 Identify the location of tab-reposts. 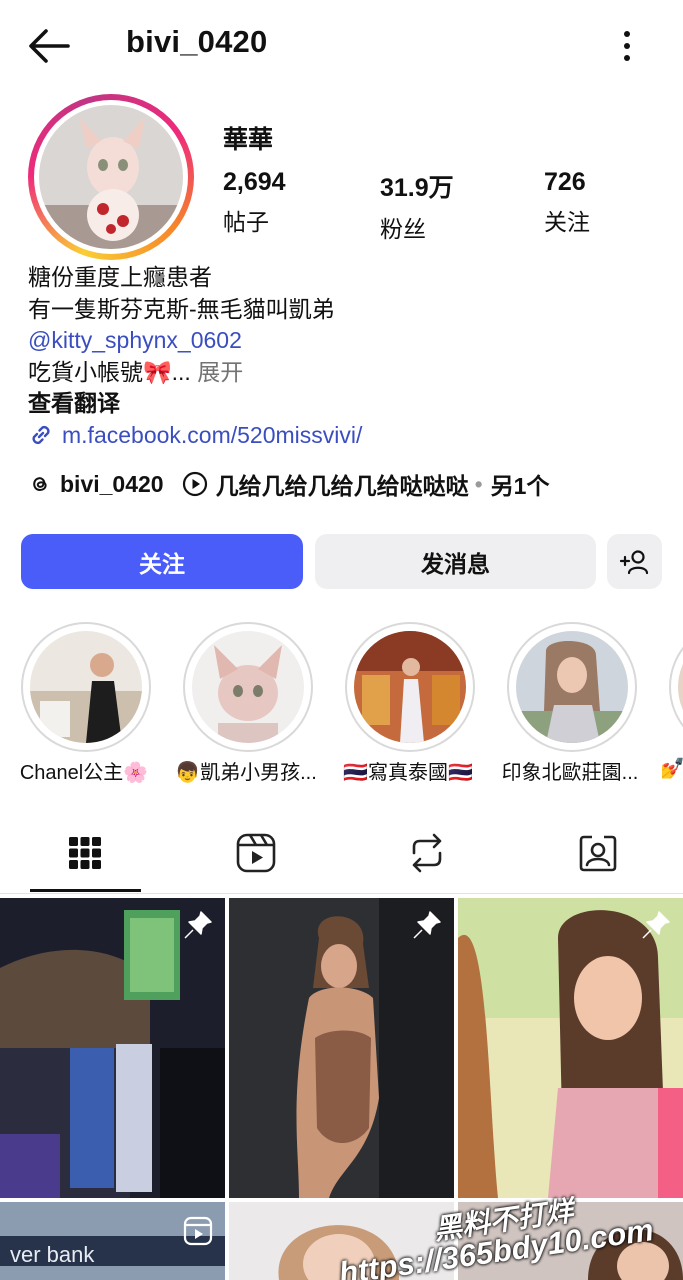
(427, 853).